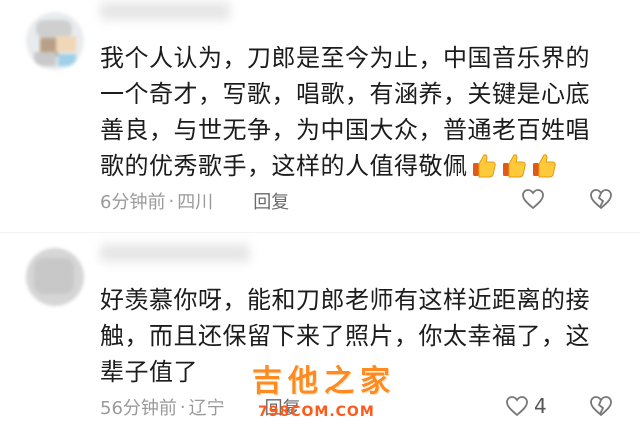 This screenshot has width=640, height=428. Describe the element at coordinates (133, 202) in the screenshot. I see `comment-time: 6分钟前` at that location.